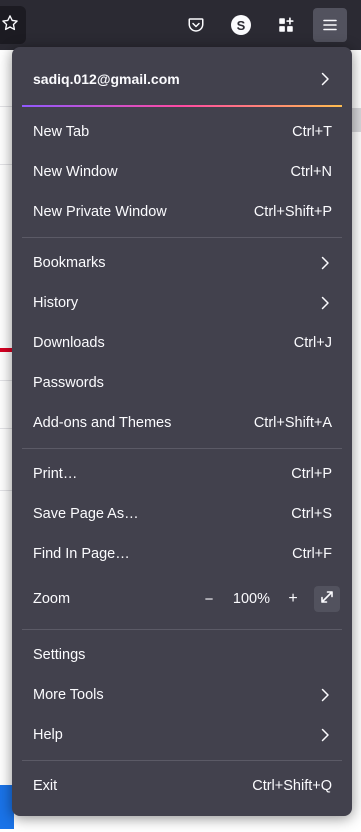  What do you see at coordinates (182, 172) in the screenshot?
I see `menu-item-new-window: New Window Ctrl+N` at bounding box center [182, 172].